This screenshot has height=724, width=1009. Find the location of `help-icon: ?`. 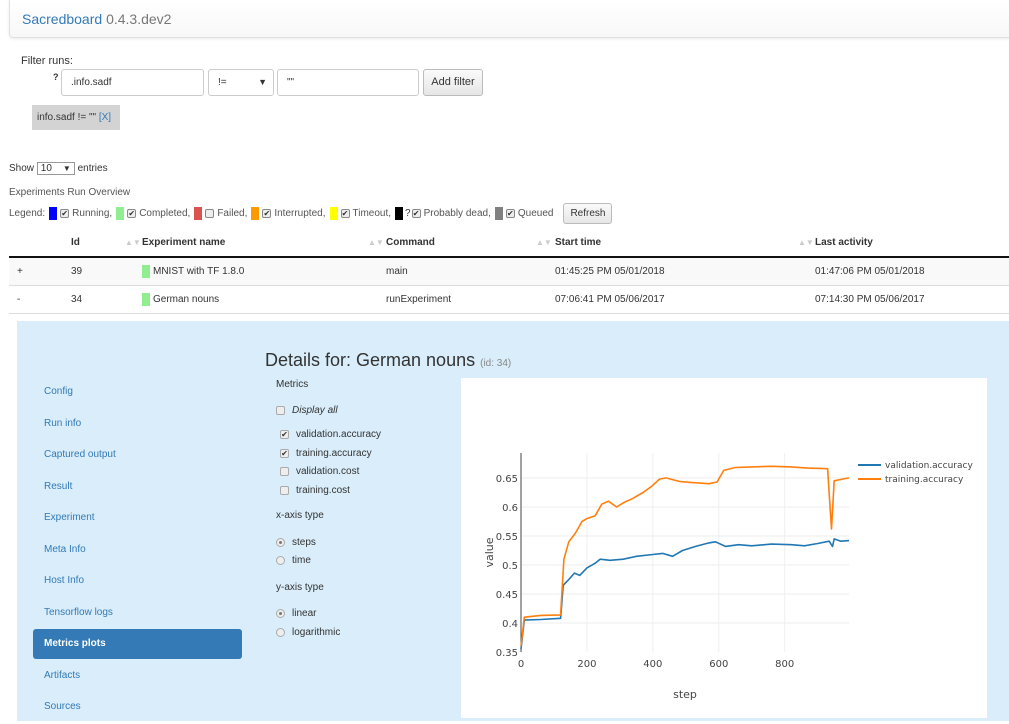

help-icon: ? is located at coordinates (56, 77).